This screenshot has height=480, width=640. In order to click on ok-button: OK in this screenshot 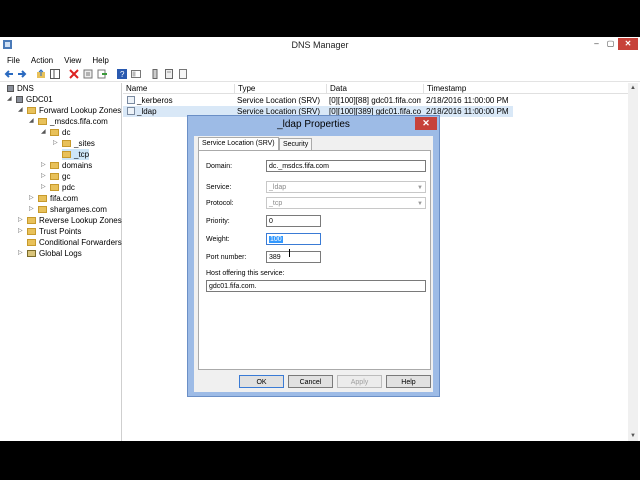, I will do `click(261, 381)`.